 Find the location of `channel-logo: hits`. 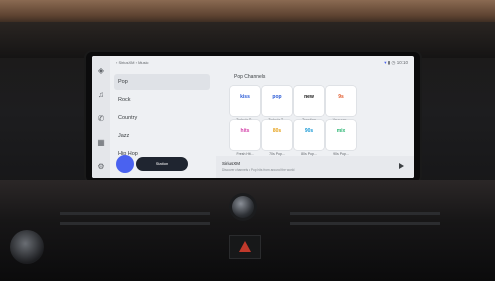

channel-logo: hits is located at coordinates (245, 131).